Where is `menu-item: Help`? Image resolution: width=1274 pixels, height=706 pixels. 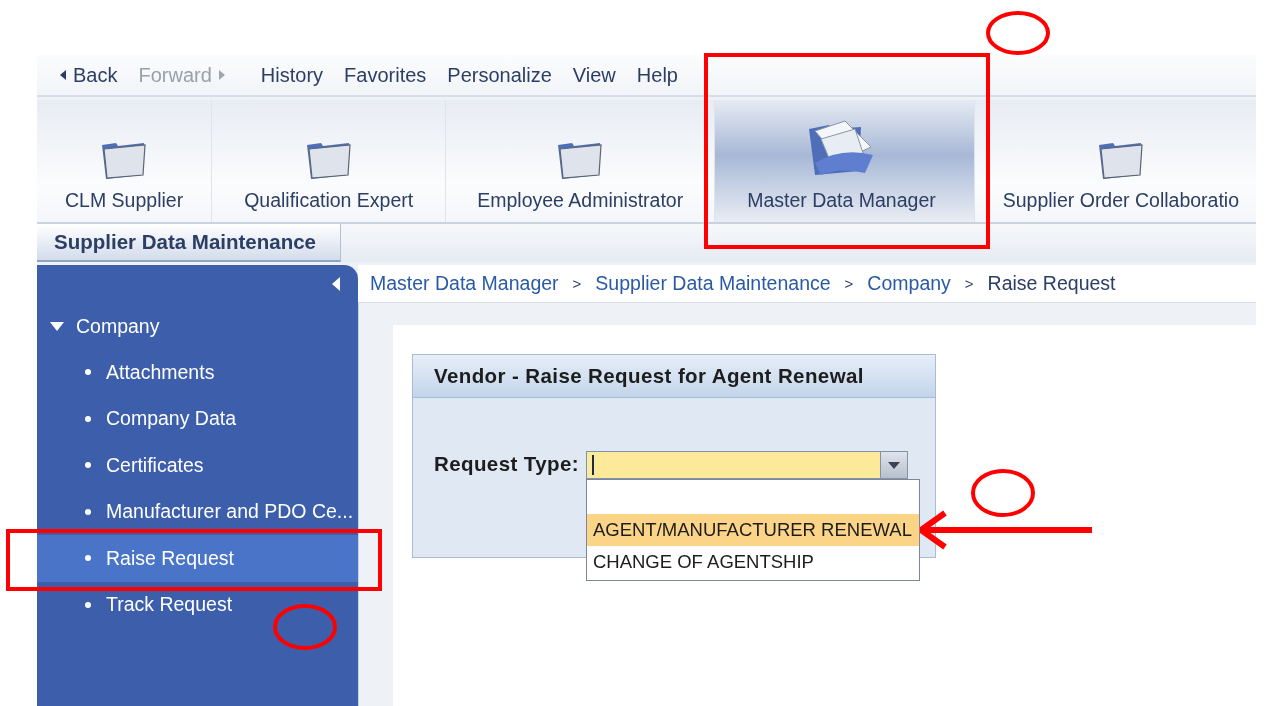 menu-item: Help is located at coordinates (657, 75).